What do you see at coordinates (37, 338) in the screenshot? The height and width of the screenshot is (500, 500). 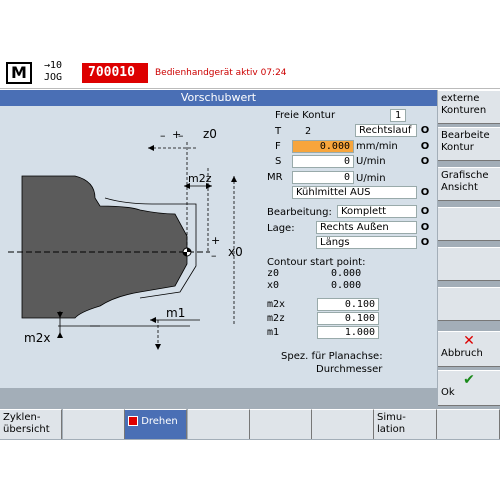 I see `m2x-label: m2x` at bounding box center [37, 338].